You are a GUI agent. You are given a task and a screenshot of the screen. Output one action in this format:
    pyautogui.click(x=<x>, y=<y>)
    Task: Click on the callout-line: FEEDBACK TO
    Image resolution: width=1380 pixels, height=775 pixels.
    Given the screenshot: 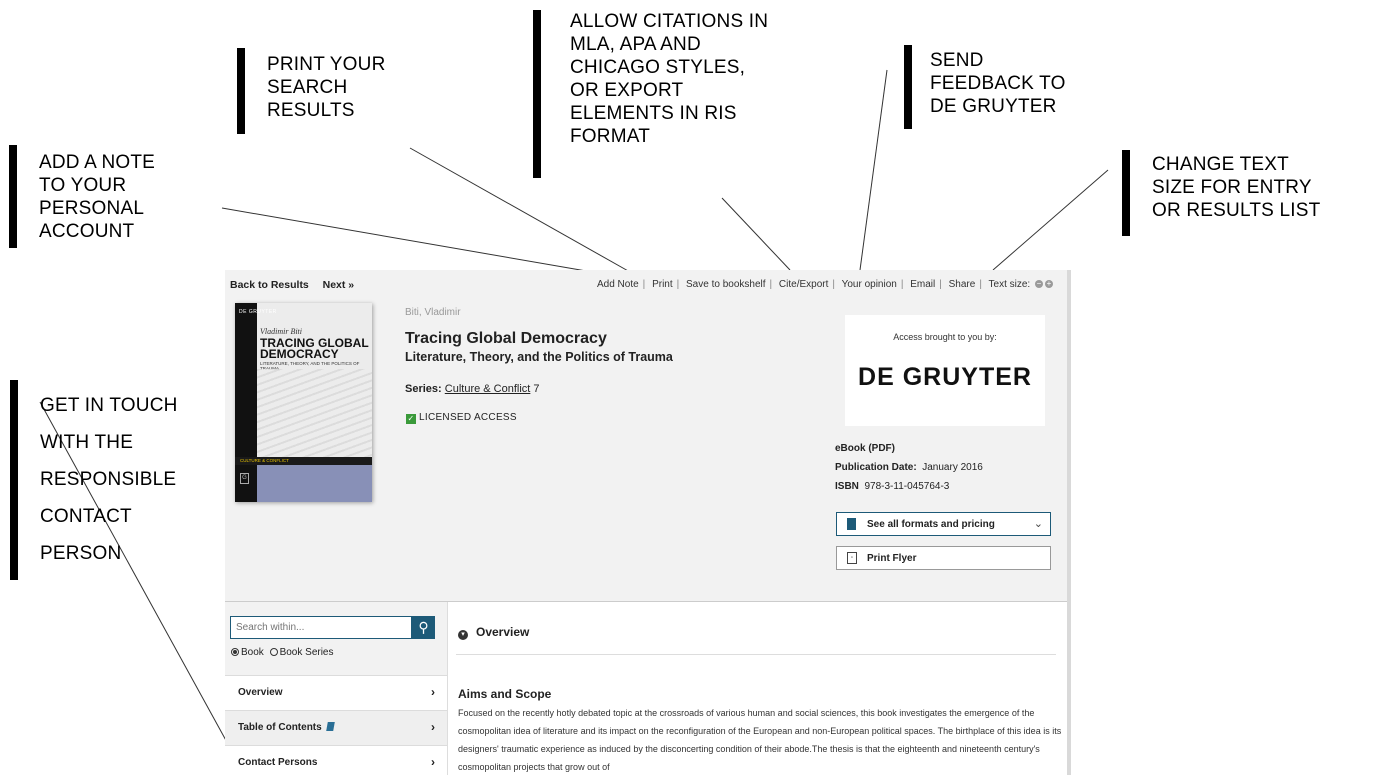 What is the action you would take?
    pyautogui.click(x=998, y=83)
    